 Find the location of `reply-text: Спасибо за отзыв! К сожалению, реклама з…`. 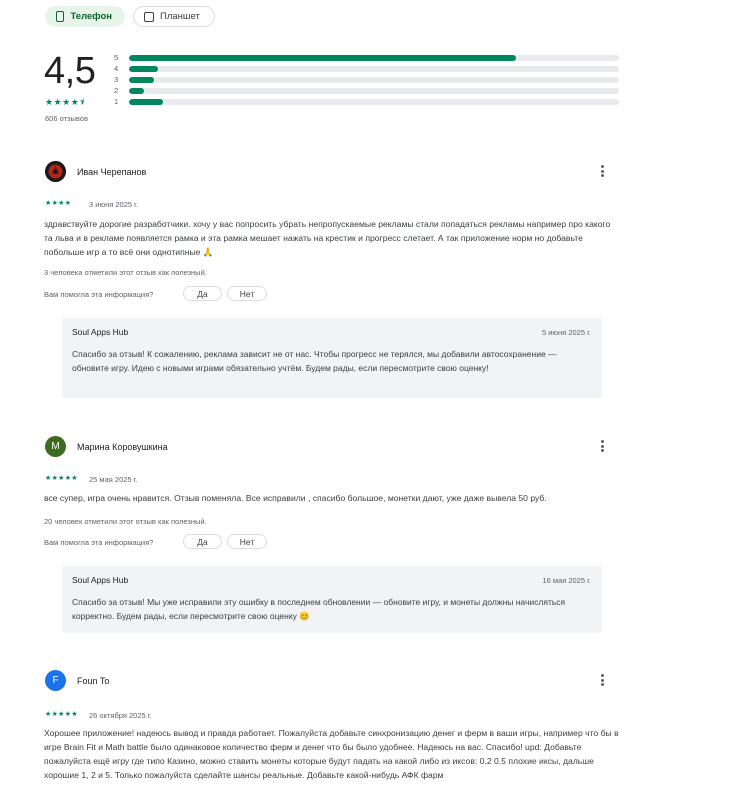

reply-text: Спасибо за отзыв! К сожалению, реклама з… is located at coordinates (314, 361).